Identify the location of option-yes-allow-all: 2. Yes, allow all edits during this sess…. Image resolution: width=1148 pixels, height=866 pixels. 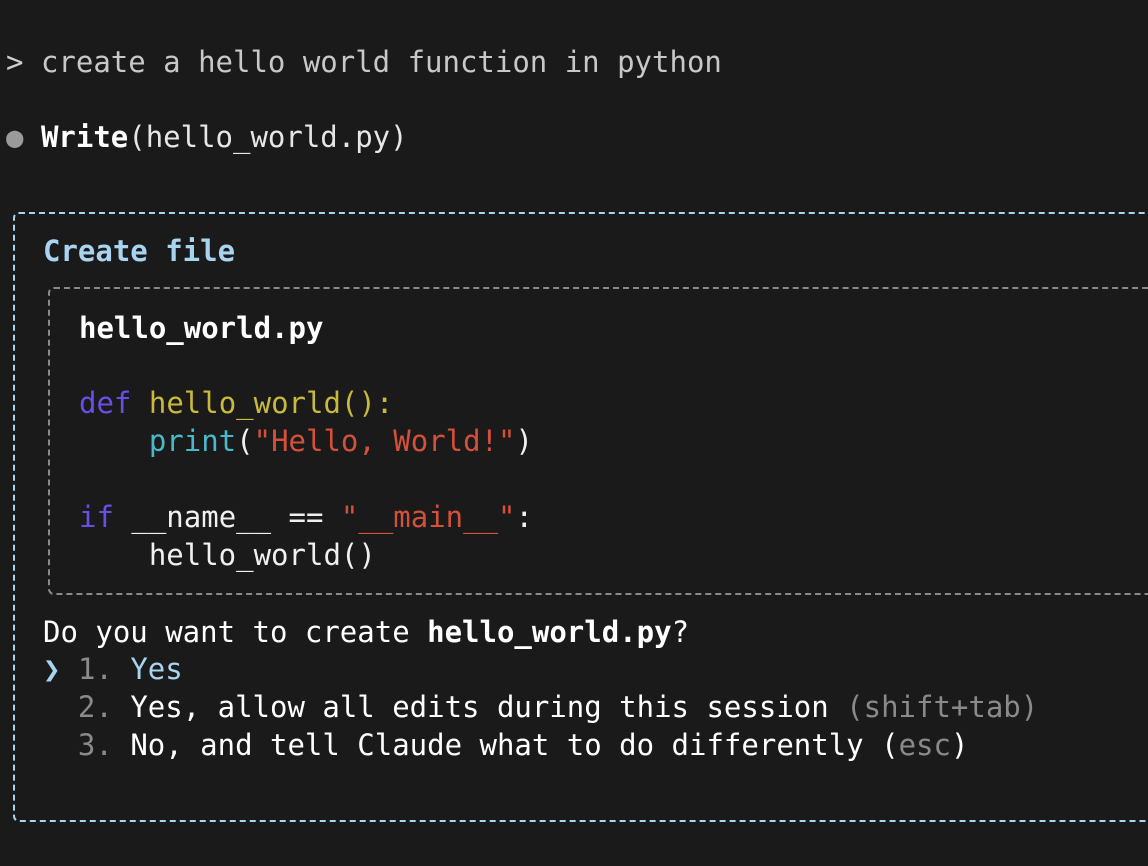
(540, 707).